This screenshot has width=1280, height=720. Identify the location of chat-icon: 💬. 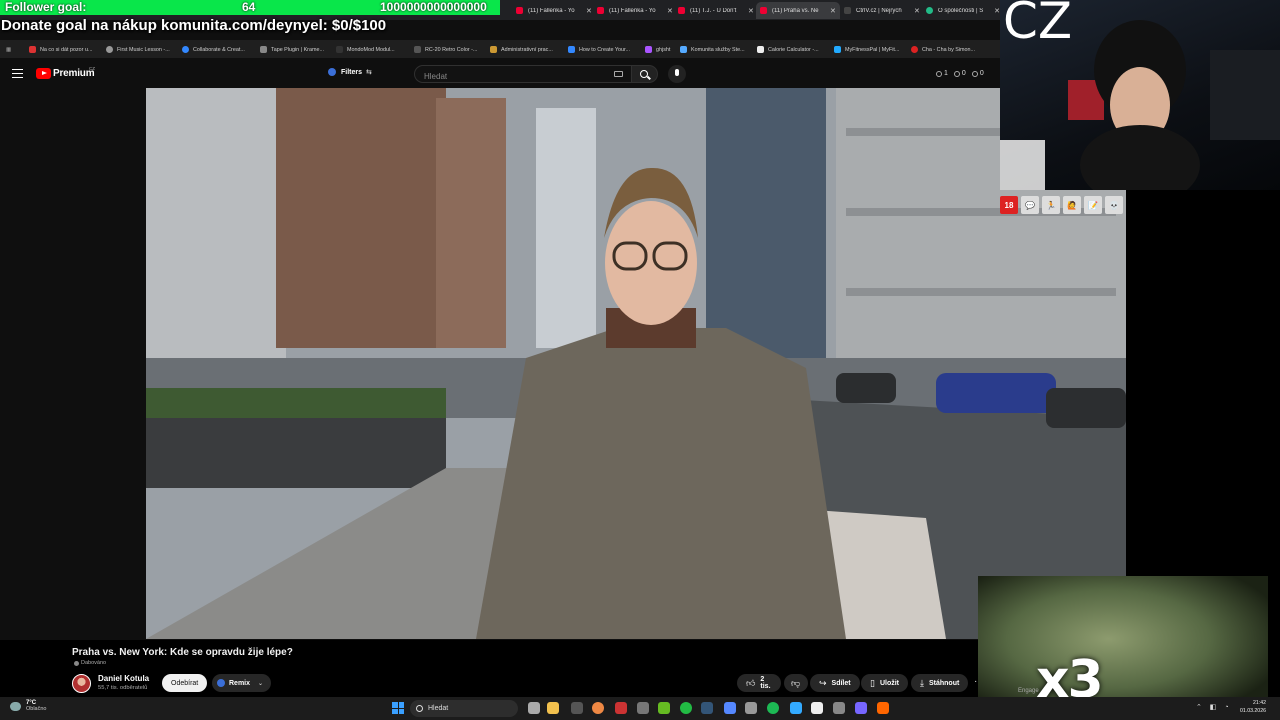
(1030, 205).